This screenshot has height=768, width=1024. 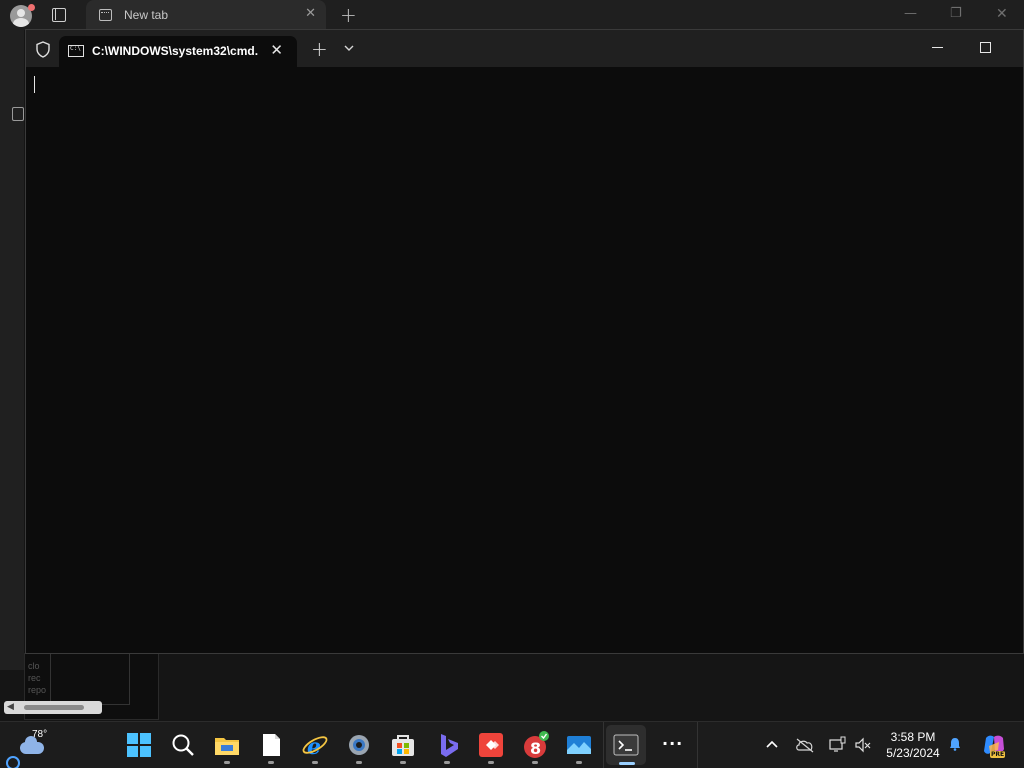 I want to click on preview-badge: PRE, so click(x=998, y=754).